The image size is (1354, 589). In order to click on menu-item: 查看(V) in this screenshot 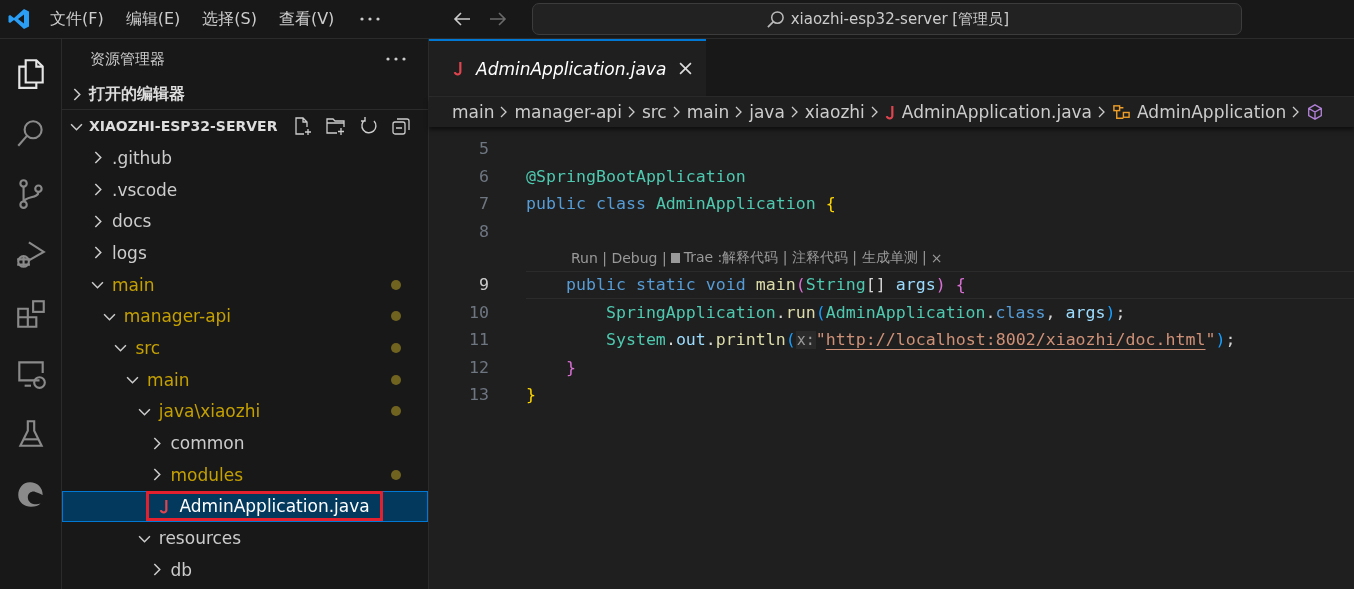, I will do `click(306, 19)`.